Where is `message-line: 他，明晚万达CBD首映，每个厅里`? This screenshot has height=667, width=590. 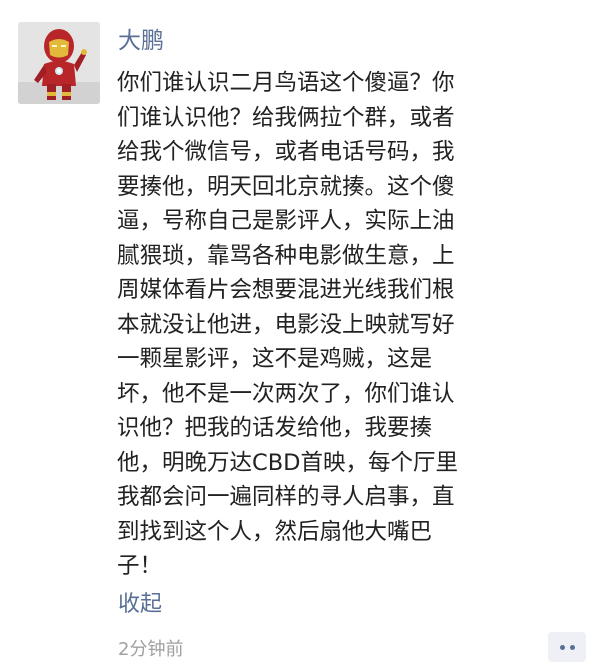 message-line: 他，明晚万达CBD首映，每个厅里 is located at coordinates (287, 462).